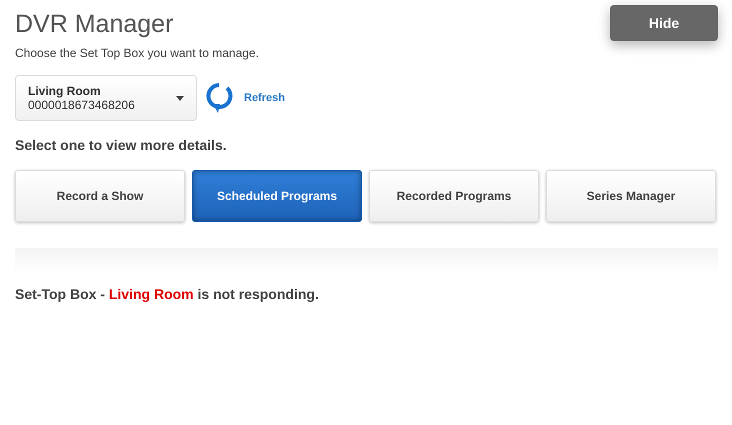 The width and height of the screenshot is (732, 425). Describe the element at coordinates (100, 196) in the screenshot. I see `tab: Record a Show` at that location.